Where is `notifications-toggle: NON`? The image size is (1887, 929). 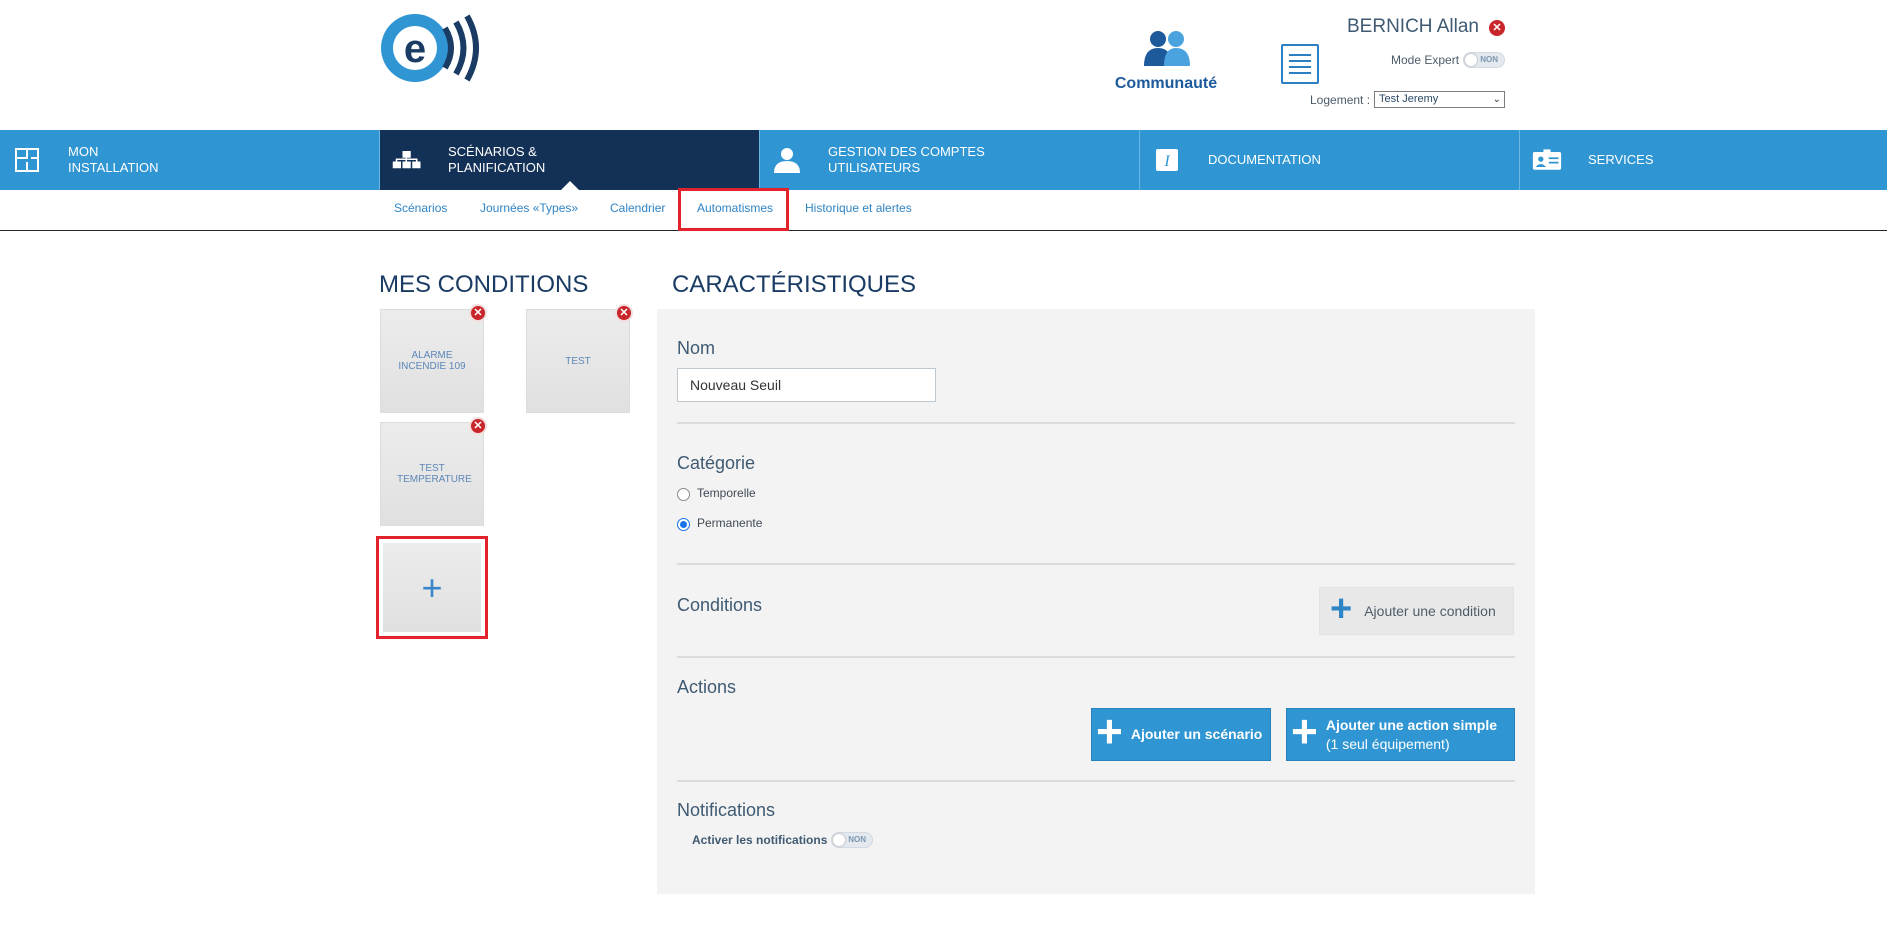
notifications-toggle: NON is located at coordinates (852, 840).